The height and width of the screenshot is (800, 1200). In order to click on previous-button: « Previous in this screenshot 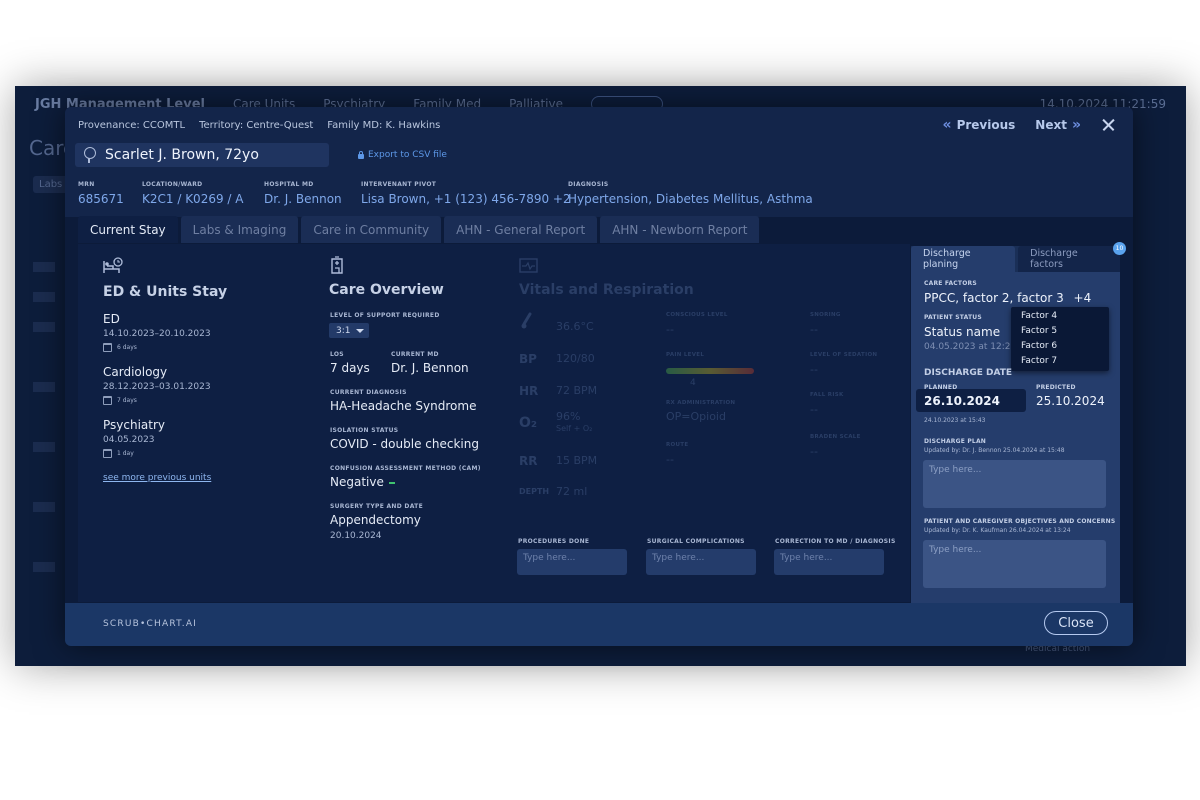, I will do `click(979, 125)`.